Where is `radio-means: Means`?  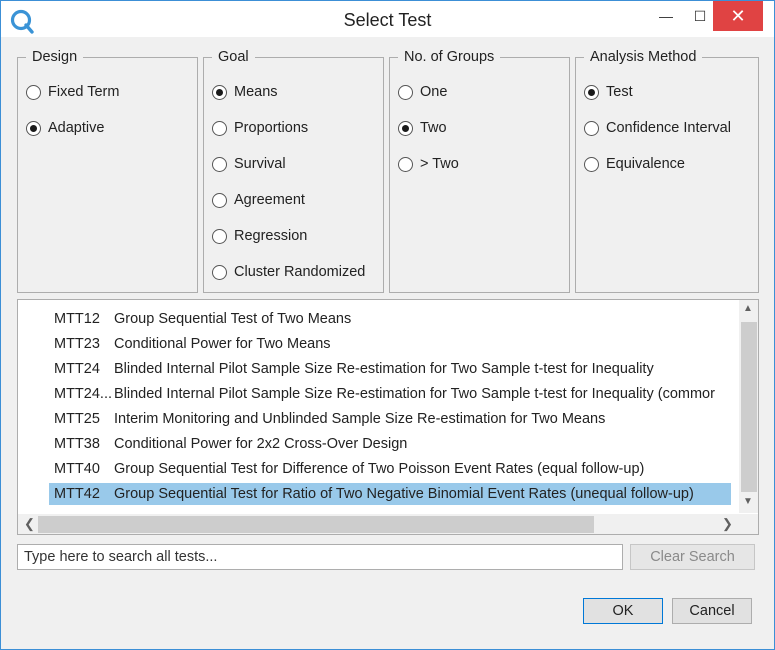 radio-means: Means is located at coordinates (245, 92).